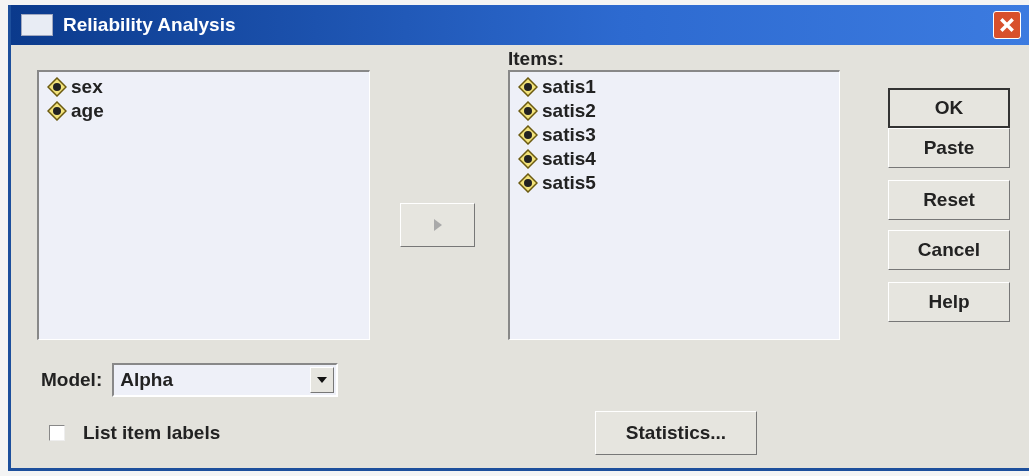 The height and width of the screenshot is (476, 1029). I want to click on dialog-button: Help, so click(949, 302).